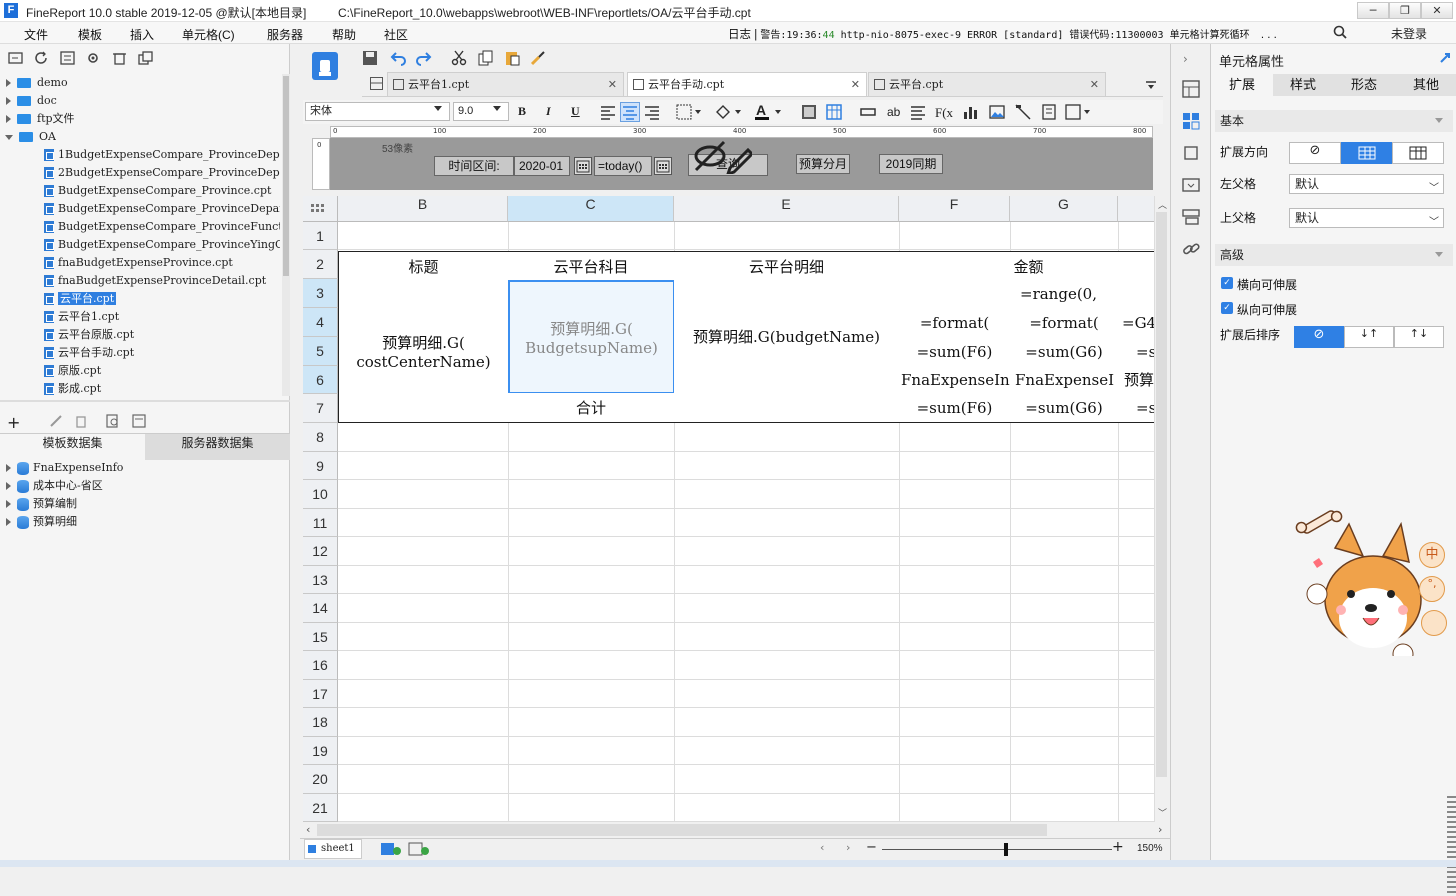  Describe the element at coordinates (142, 34) in the screenshot. I see `menu-insert: 插入` at that location.